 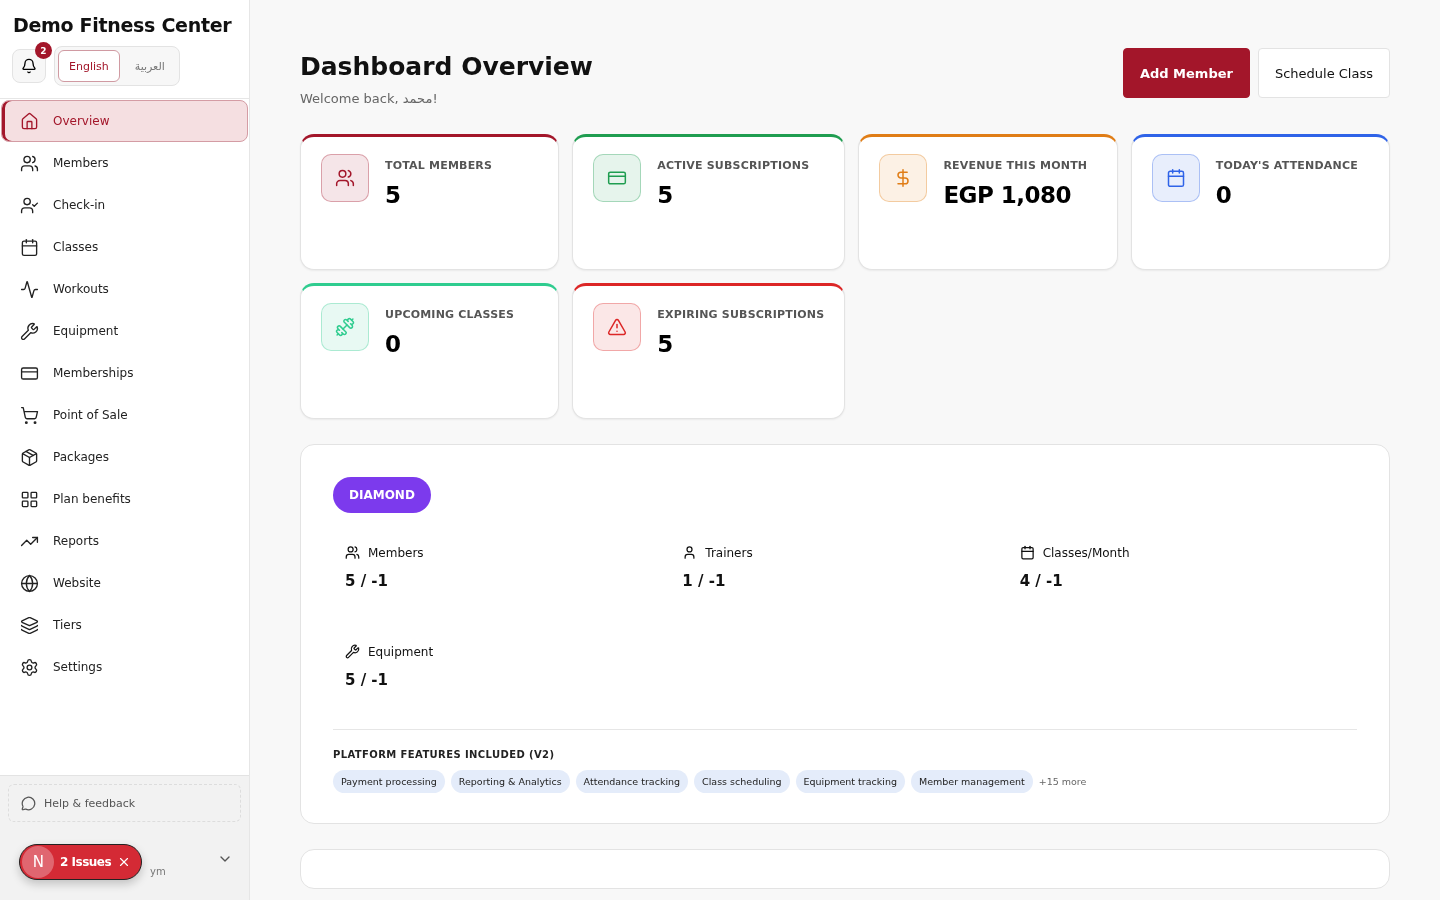 I want to click on nav-item: Memberships, so click(x=124, y=373).